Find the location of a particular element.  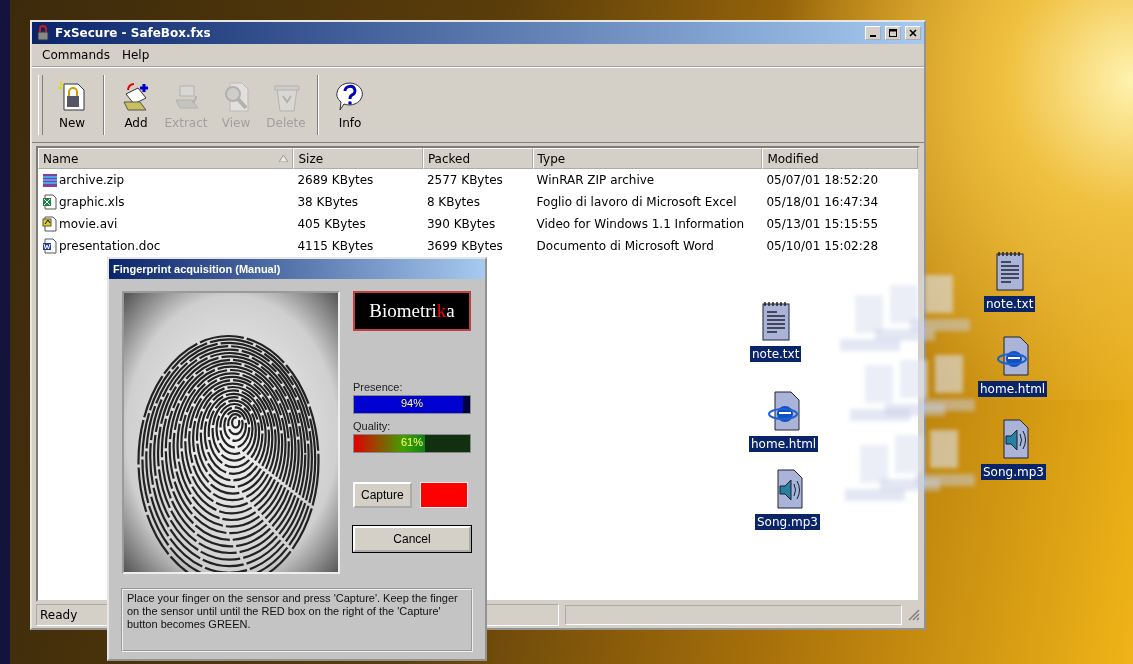

question-mark-icon is located at coordinates (350, 96).